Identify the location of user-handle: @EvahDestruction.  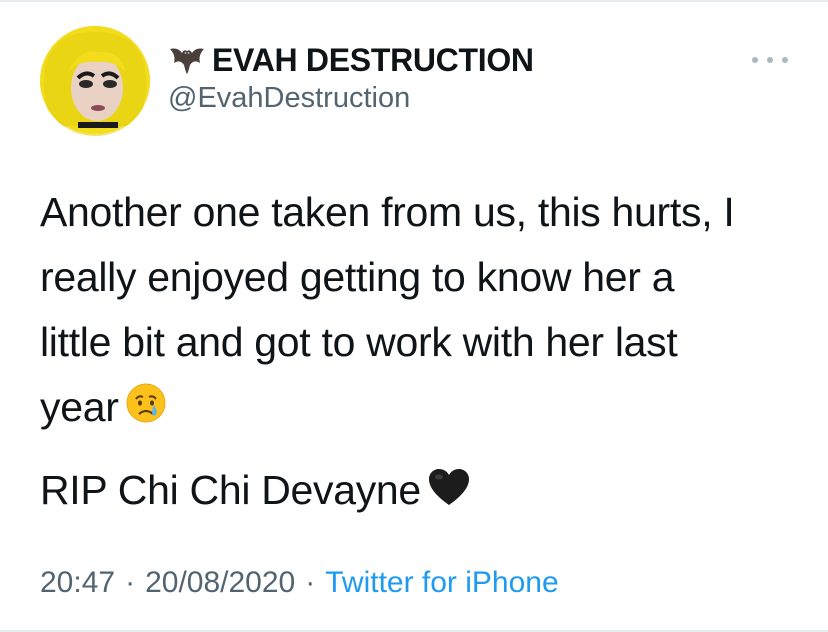
(289, 98).